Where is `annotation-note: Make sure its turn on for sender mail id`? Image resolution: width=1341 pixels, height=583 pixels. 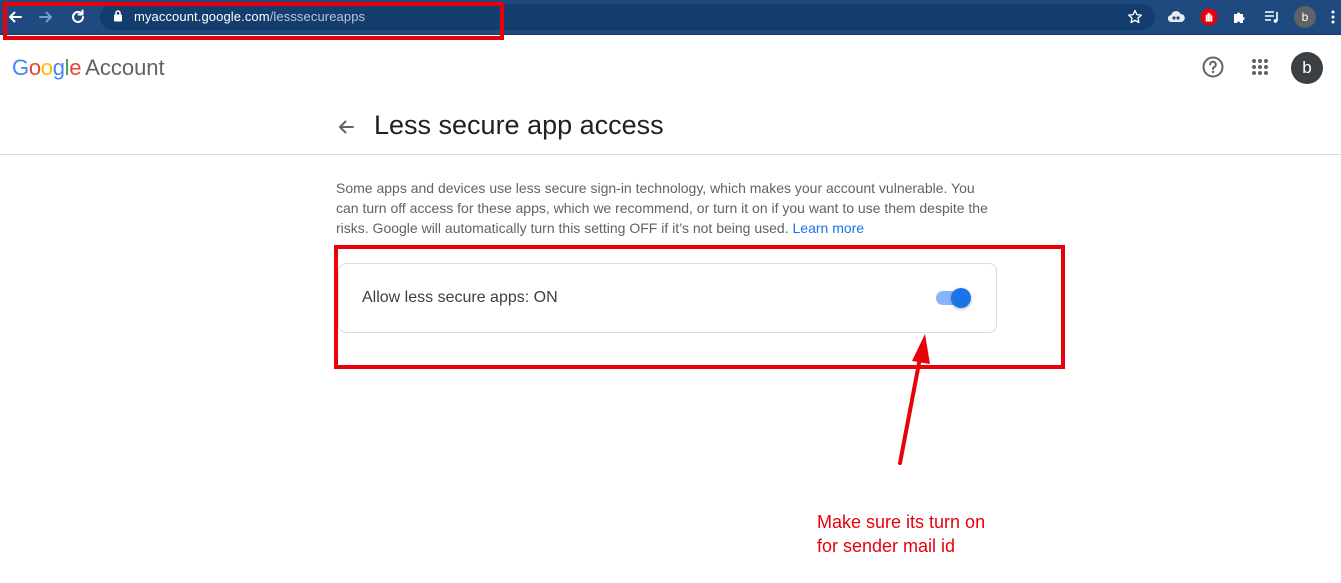
annotation-note: Make sure its turn on for sender mail id is located at coordinates (901, 534).